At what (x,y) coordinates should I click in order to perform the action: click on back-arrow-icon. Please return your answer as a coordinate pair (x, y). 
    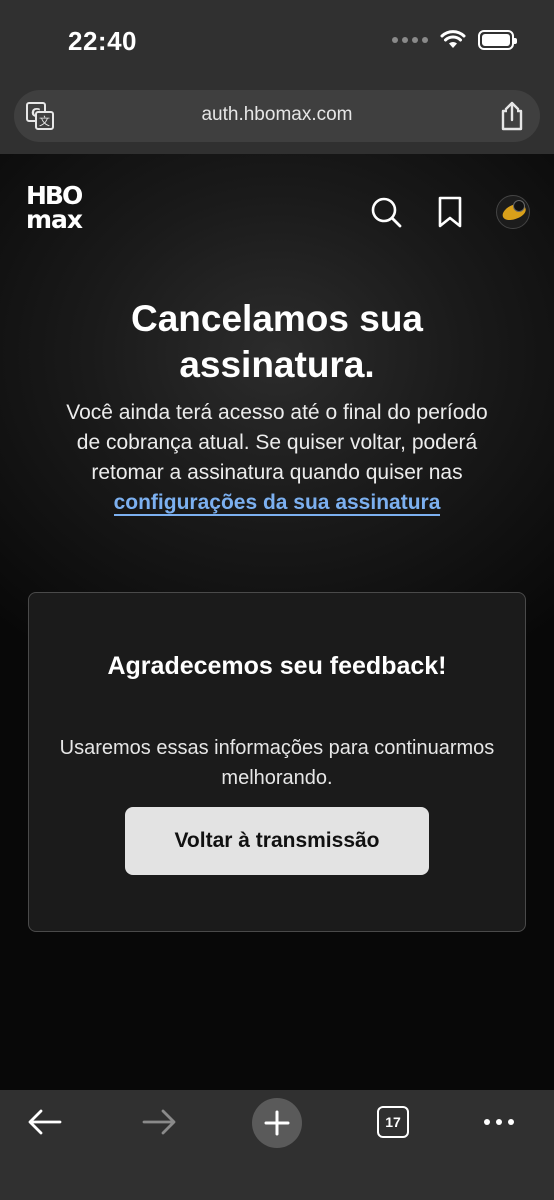
    Looking at the image, I should click on (45, 1122).